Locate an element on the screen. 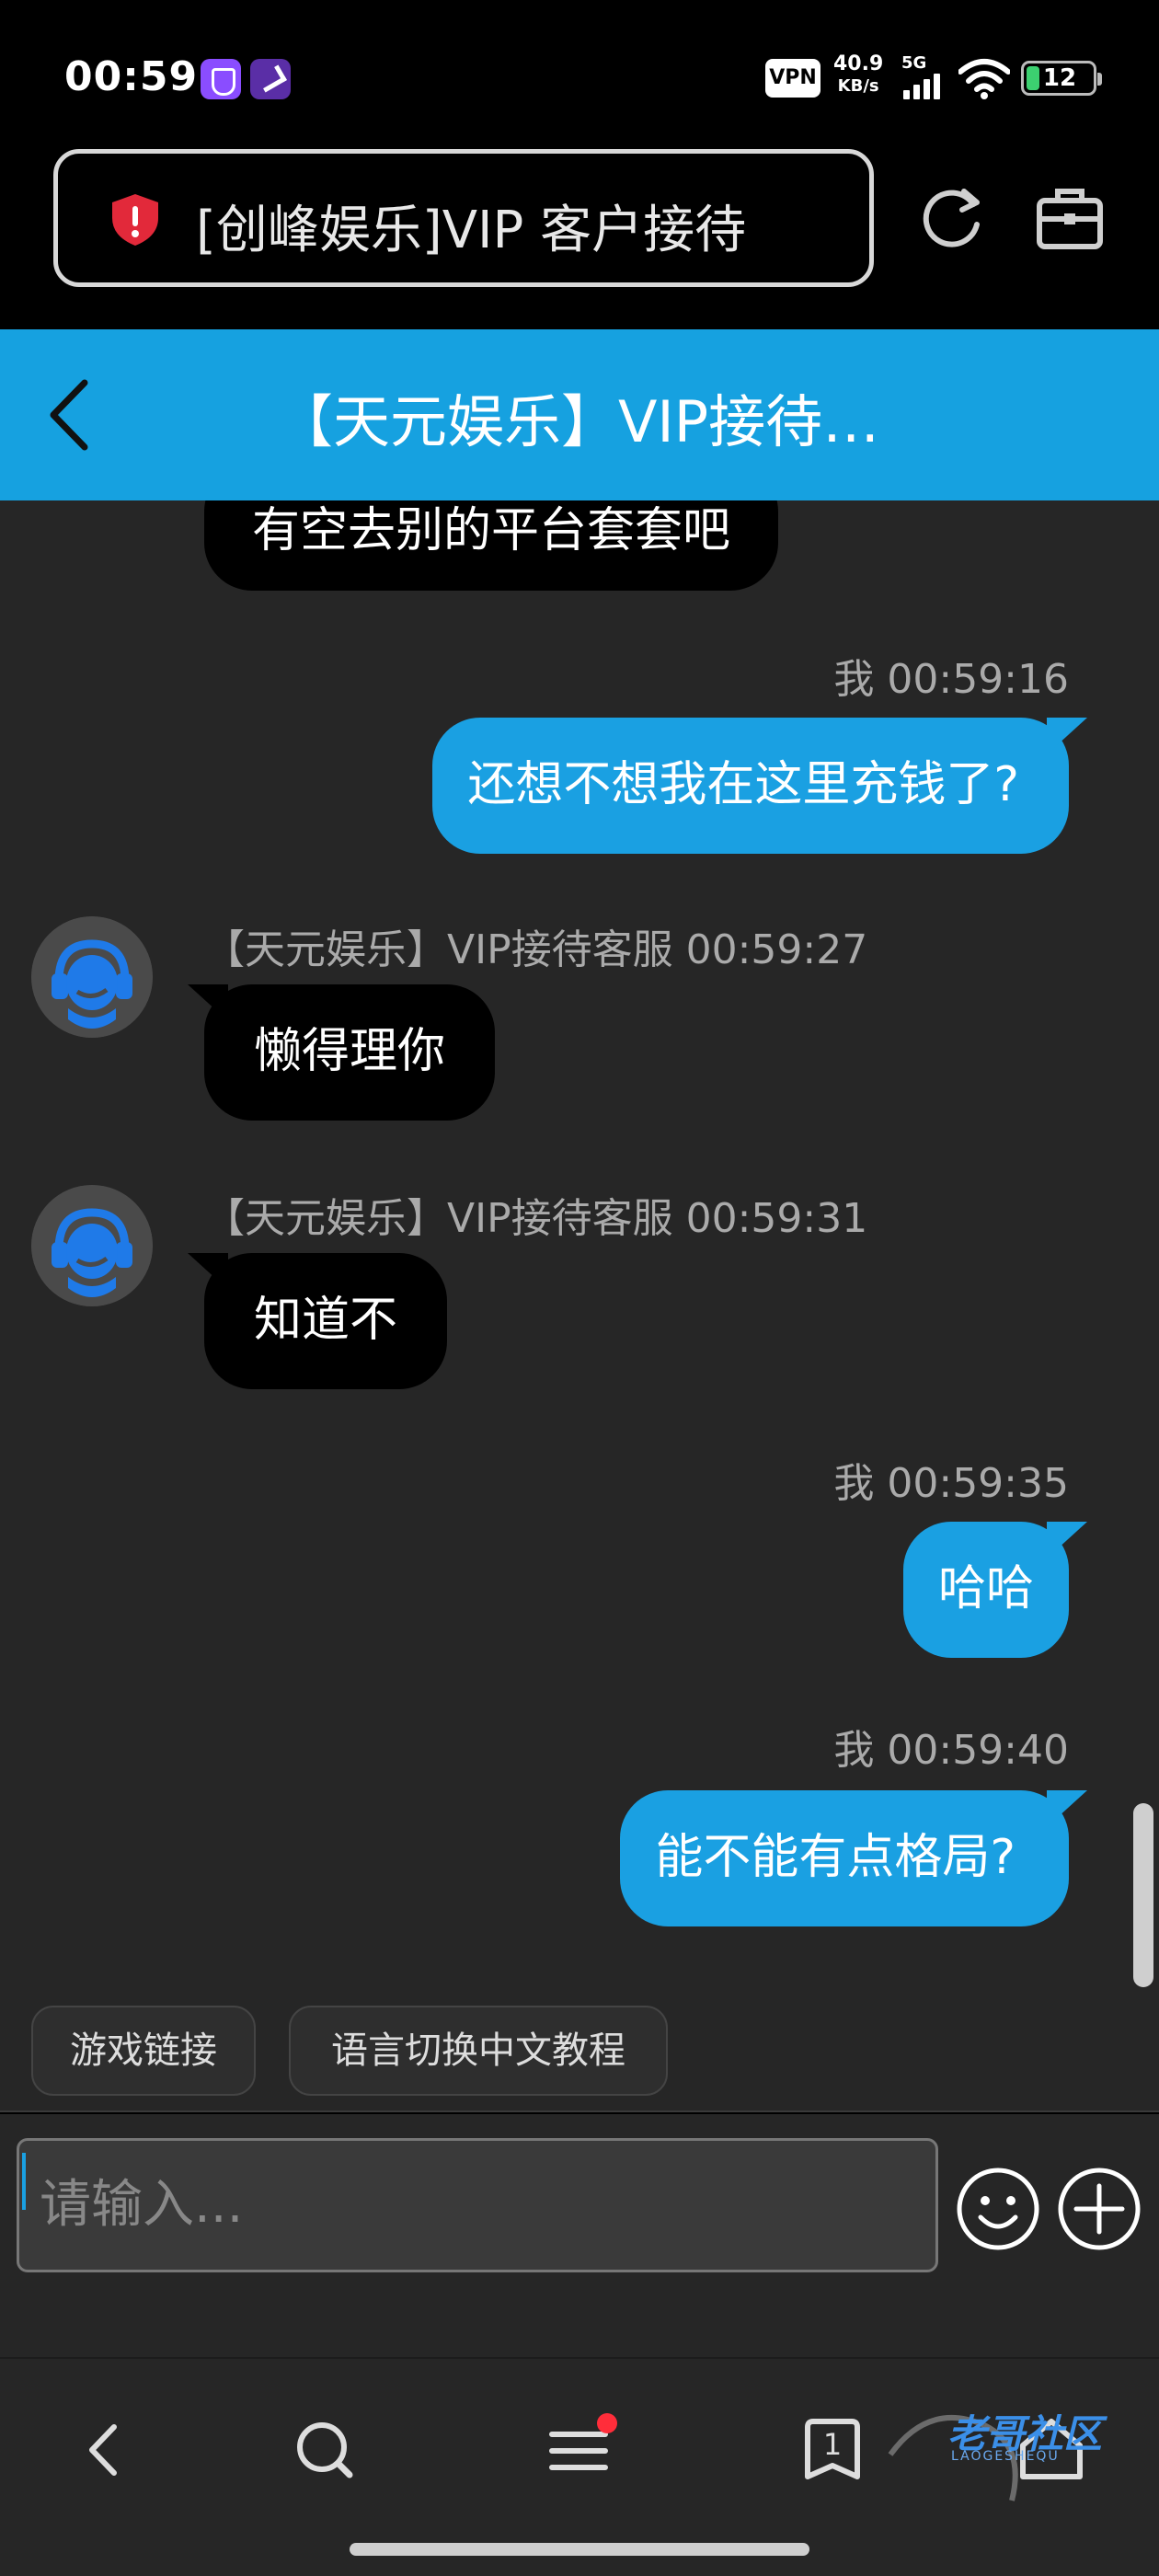  tab-count: 1 is located at coordinates (832, 2444).